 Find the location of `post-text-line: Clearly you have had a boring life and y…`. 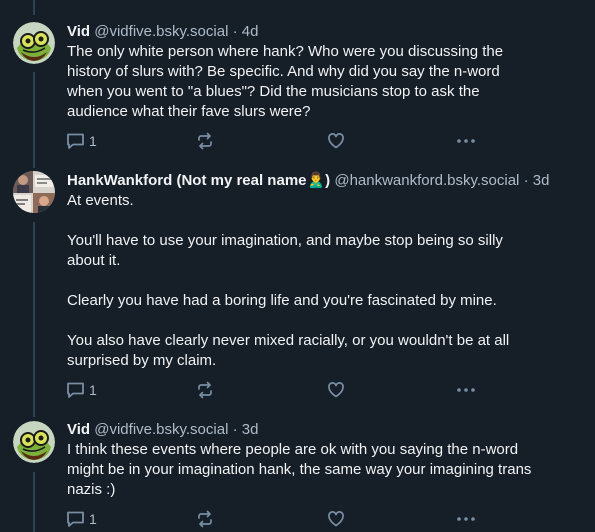

post-text-line: Clearly you have had a boring life and y… is located at coordinates (282, 300).